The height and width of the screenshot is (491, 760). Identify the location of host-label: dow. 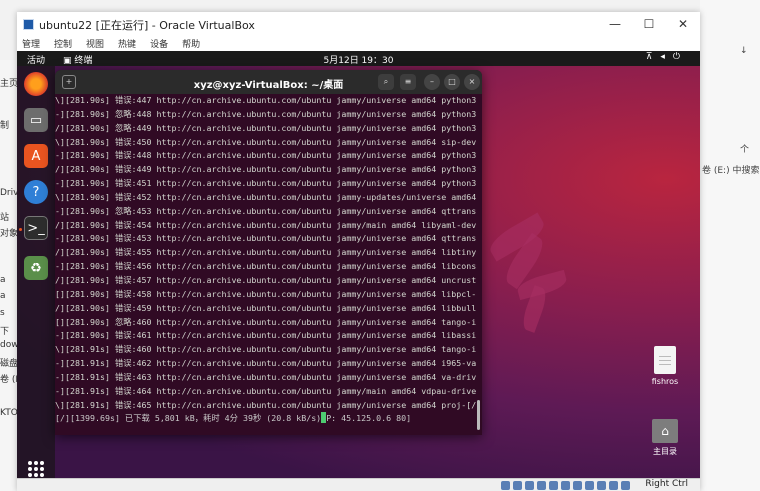
(9, 345).